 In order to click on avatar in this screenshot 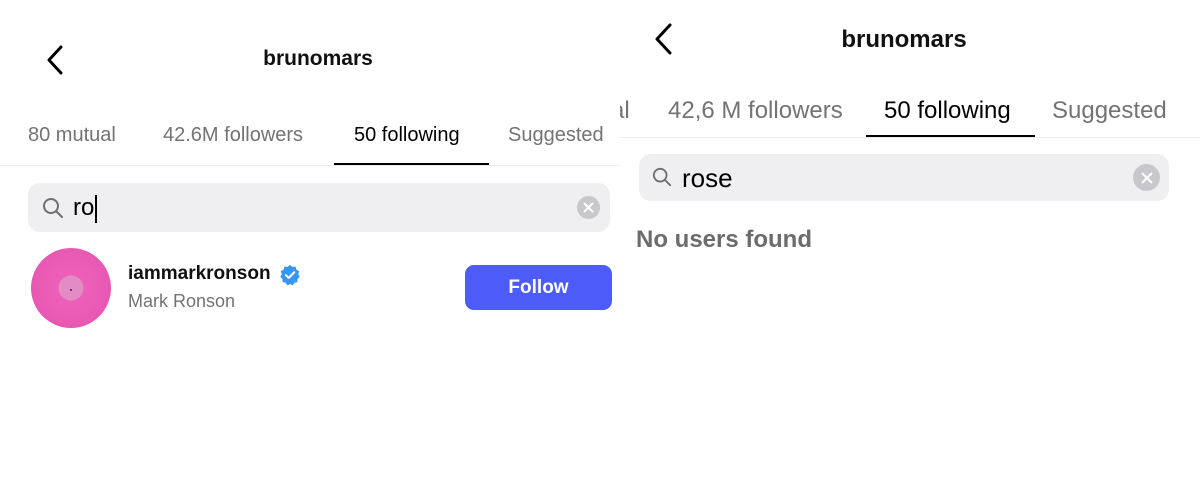, I will do `click(71, 288)`.